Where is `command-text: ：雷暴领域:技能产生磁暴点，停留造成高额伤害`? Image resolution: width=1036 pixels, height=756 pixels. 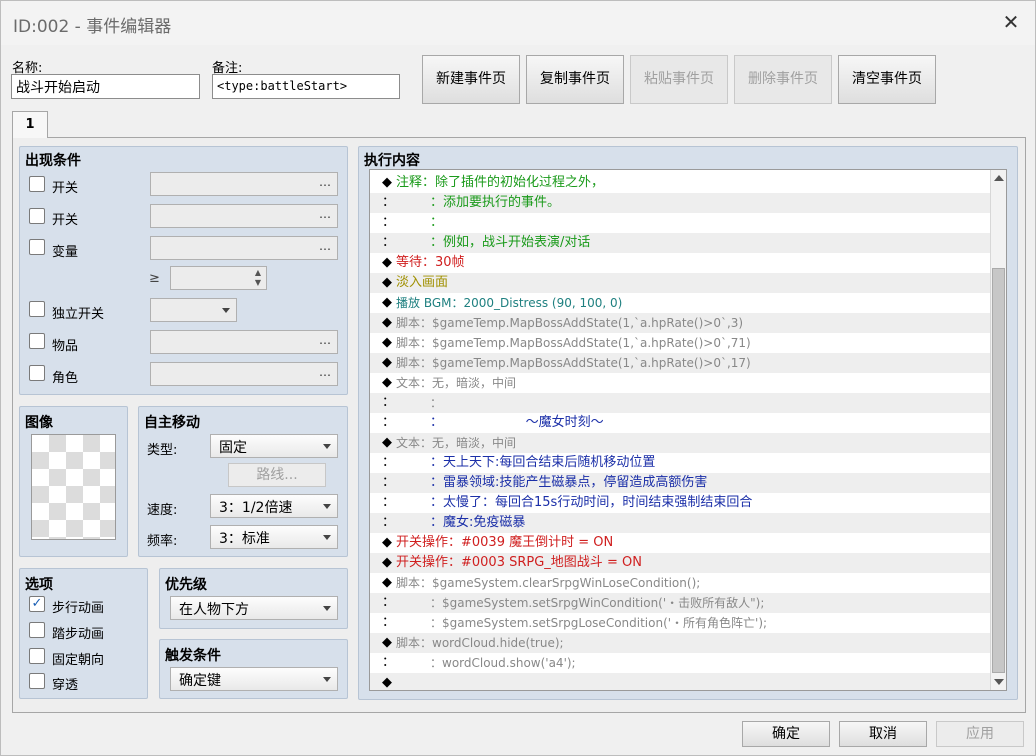
command-text: ：雷暴领域:技能产生磁暴点，停留造成高额伤害 is located at coordinates (569, 482).